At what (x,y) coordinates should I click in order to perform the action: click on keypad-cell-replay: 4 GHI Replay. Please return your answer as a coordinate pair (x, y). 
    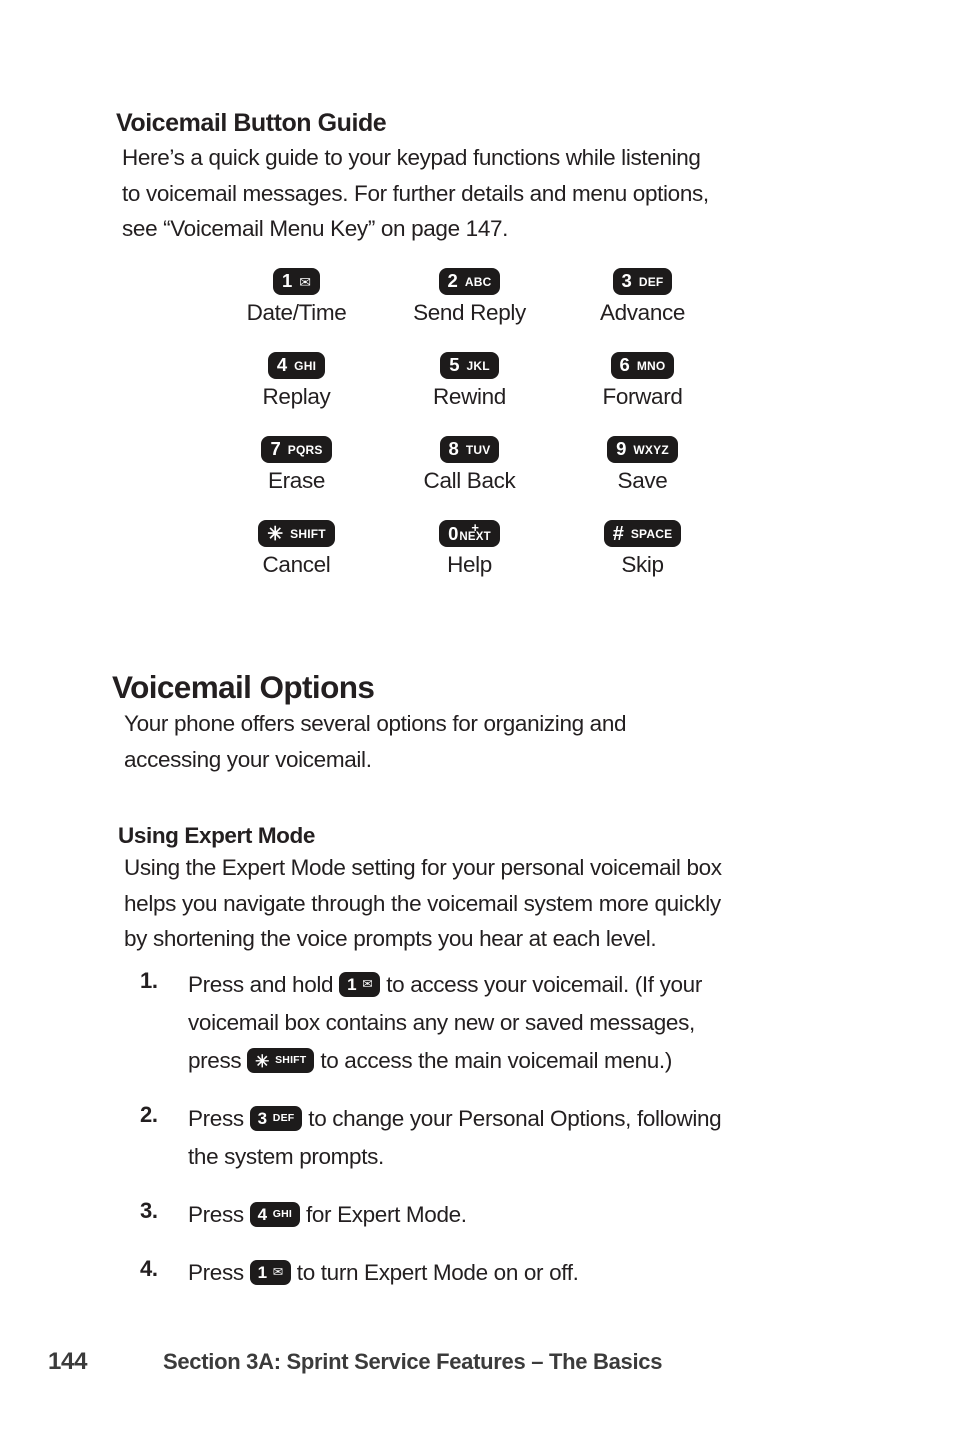
    Looking at the image, I should click on (296, 381).